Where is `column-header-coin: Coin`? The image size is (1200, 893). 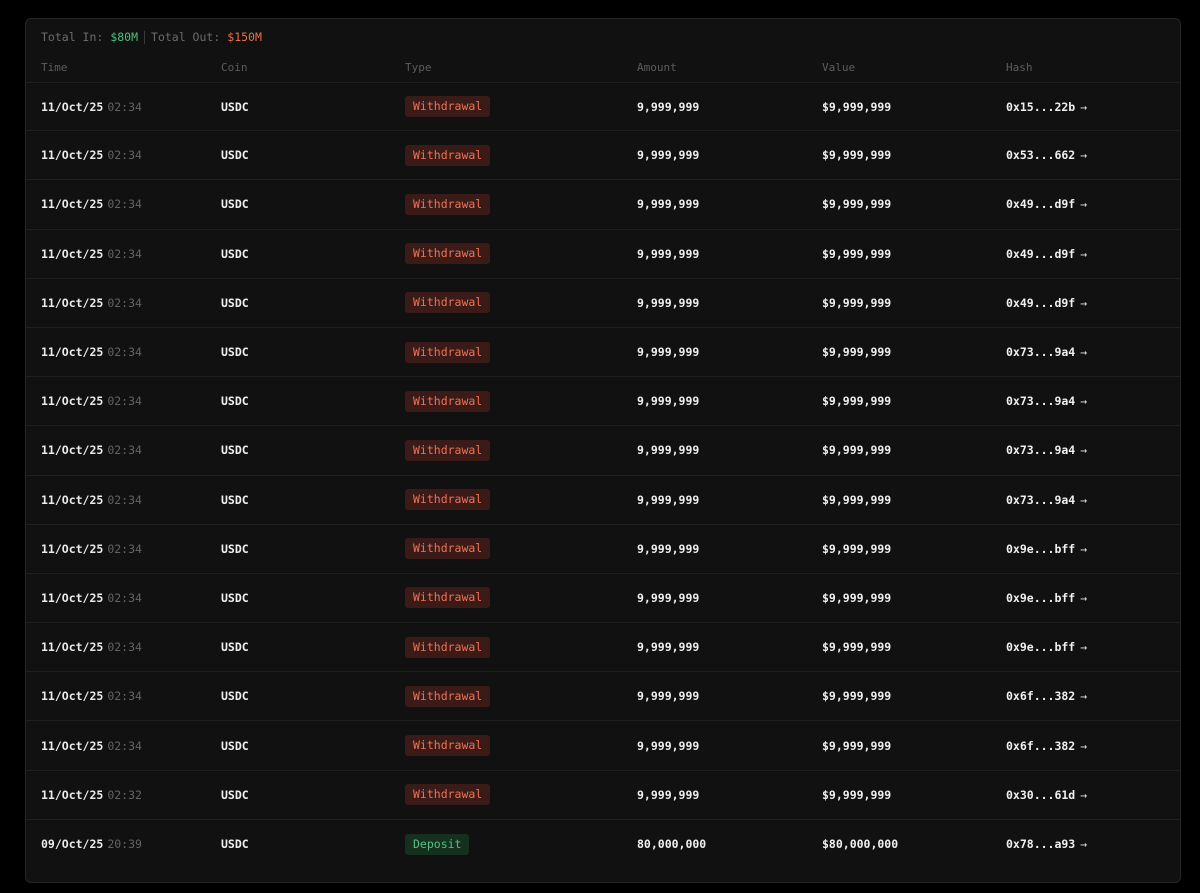 column-header-coin: Coin is located at coordinates (234, 67).